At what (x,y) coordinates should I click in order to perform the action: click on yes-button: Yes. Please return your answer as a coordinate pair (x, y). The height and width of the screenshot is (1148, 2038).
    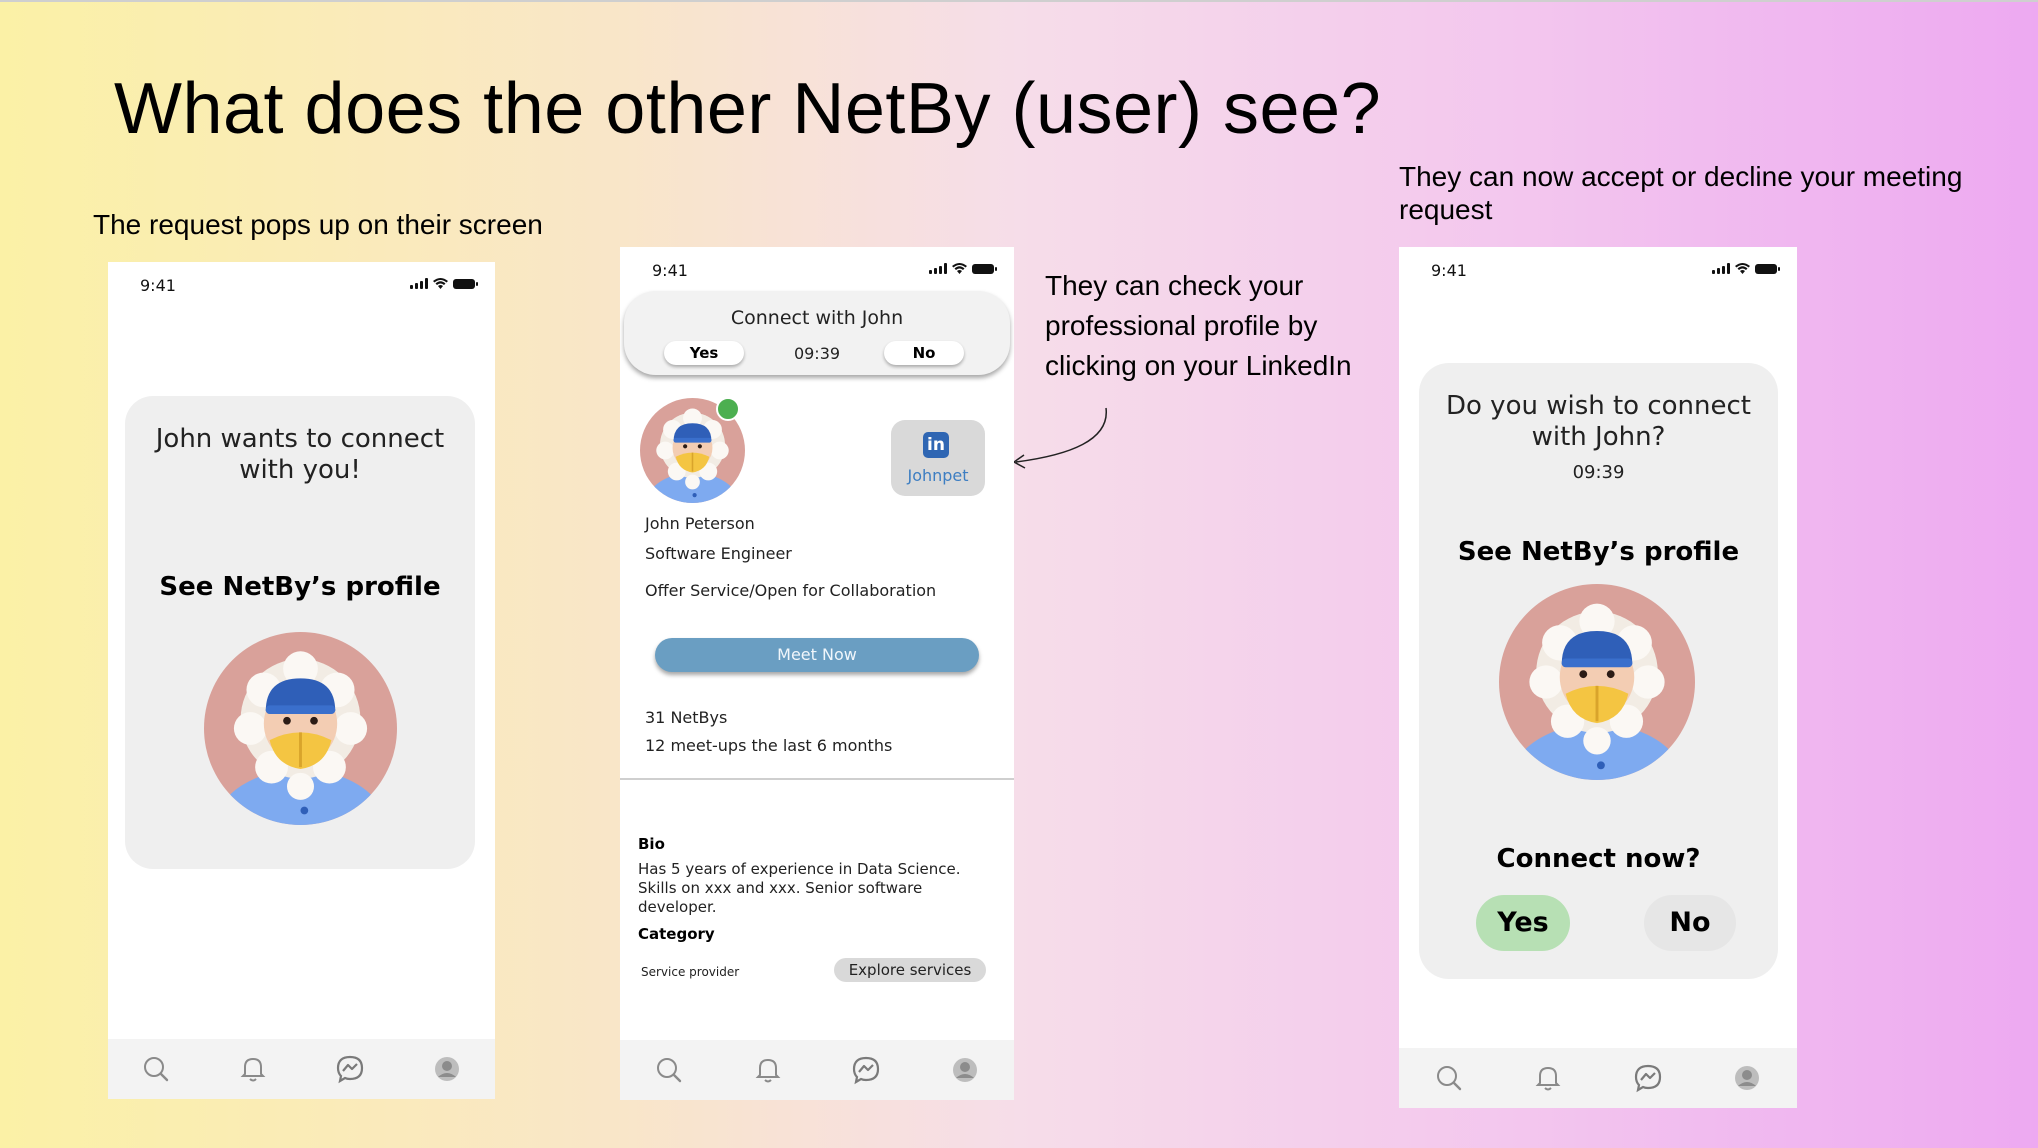
    Looking at the image, I should click on (1523, 923).